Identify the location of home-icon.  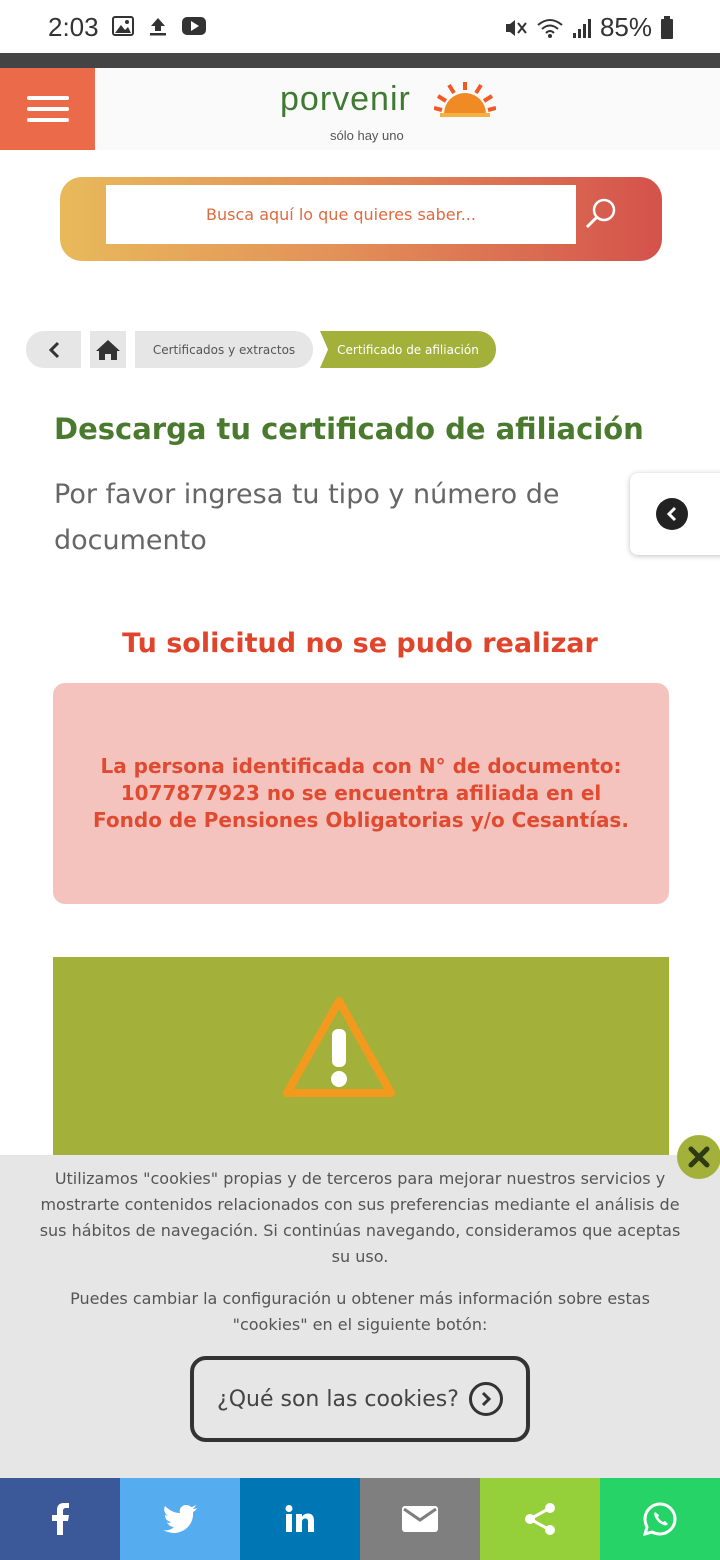
(108, 349).